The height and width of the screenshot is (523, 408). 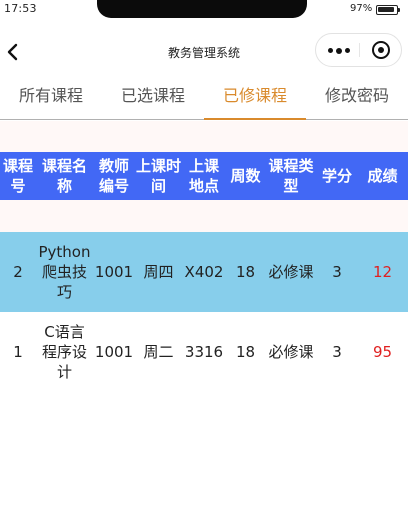 I want to click on header-teacher-id: 教师编号, so click(x=114, y=176).